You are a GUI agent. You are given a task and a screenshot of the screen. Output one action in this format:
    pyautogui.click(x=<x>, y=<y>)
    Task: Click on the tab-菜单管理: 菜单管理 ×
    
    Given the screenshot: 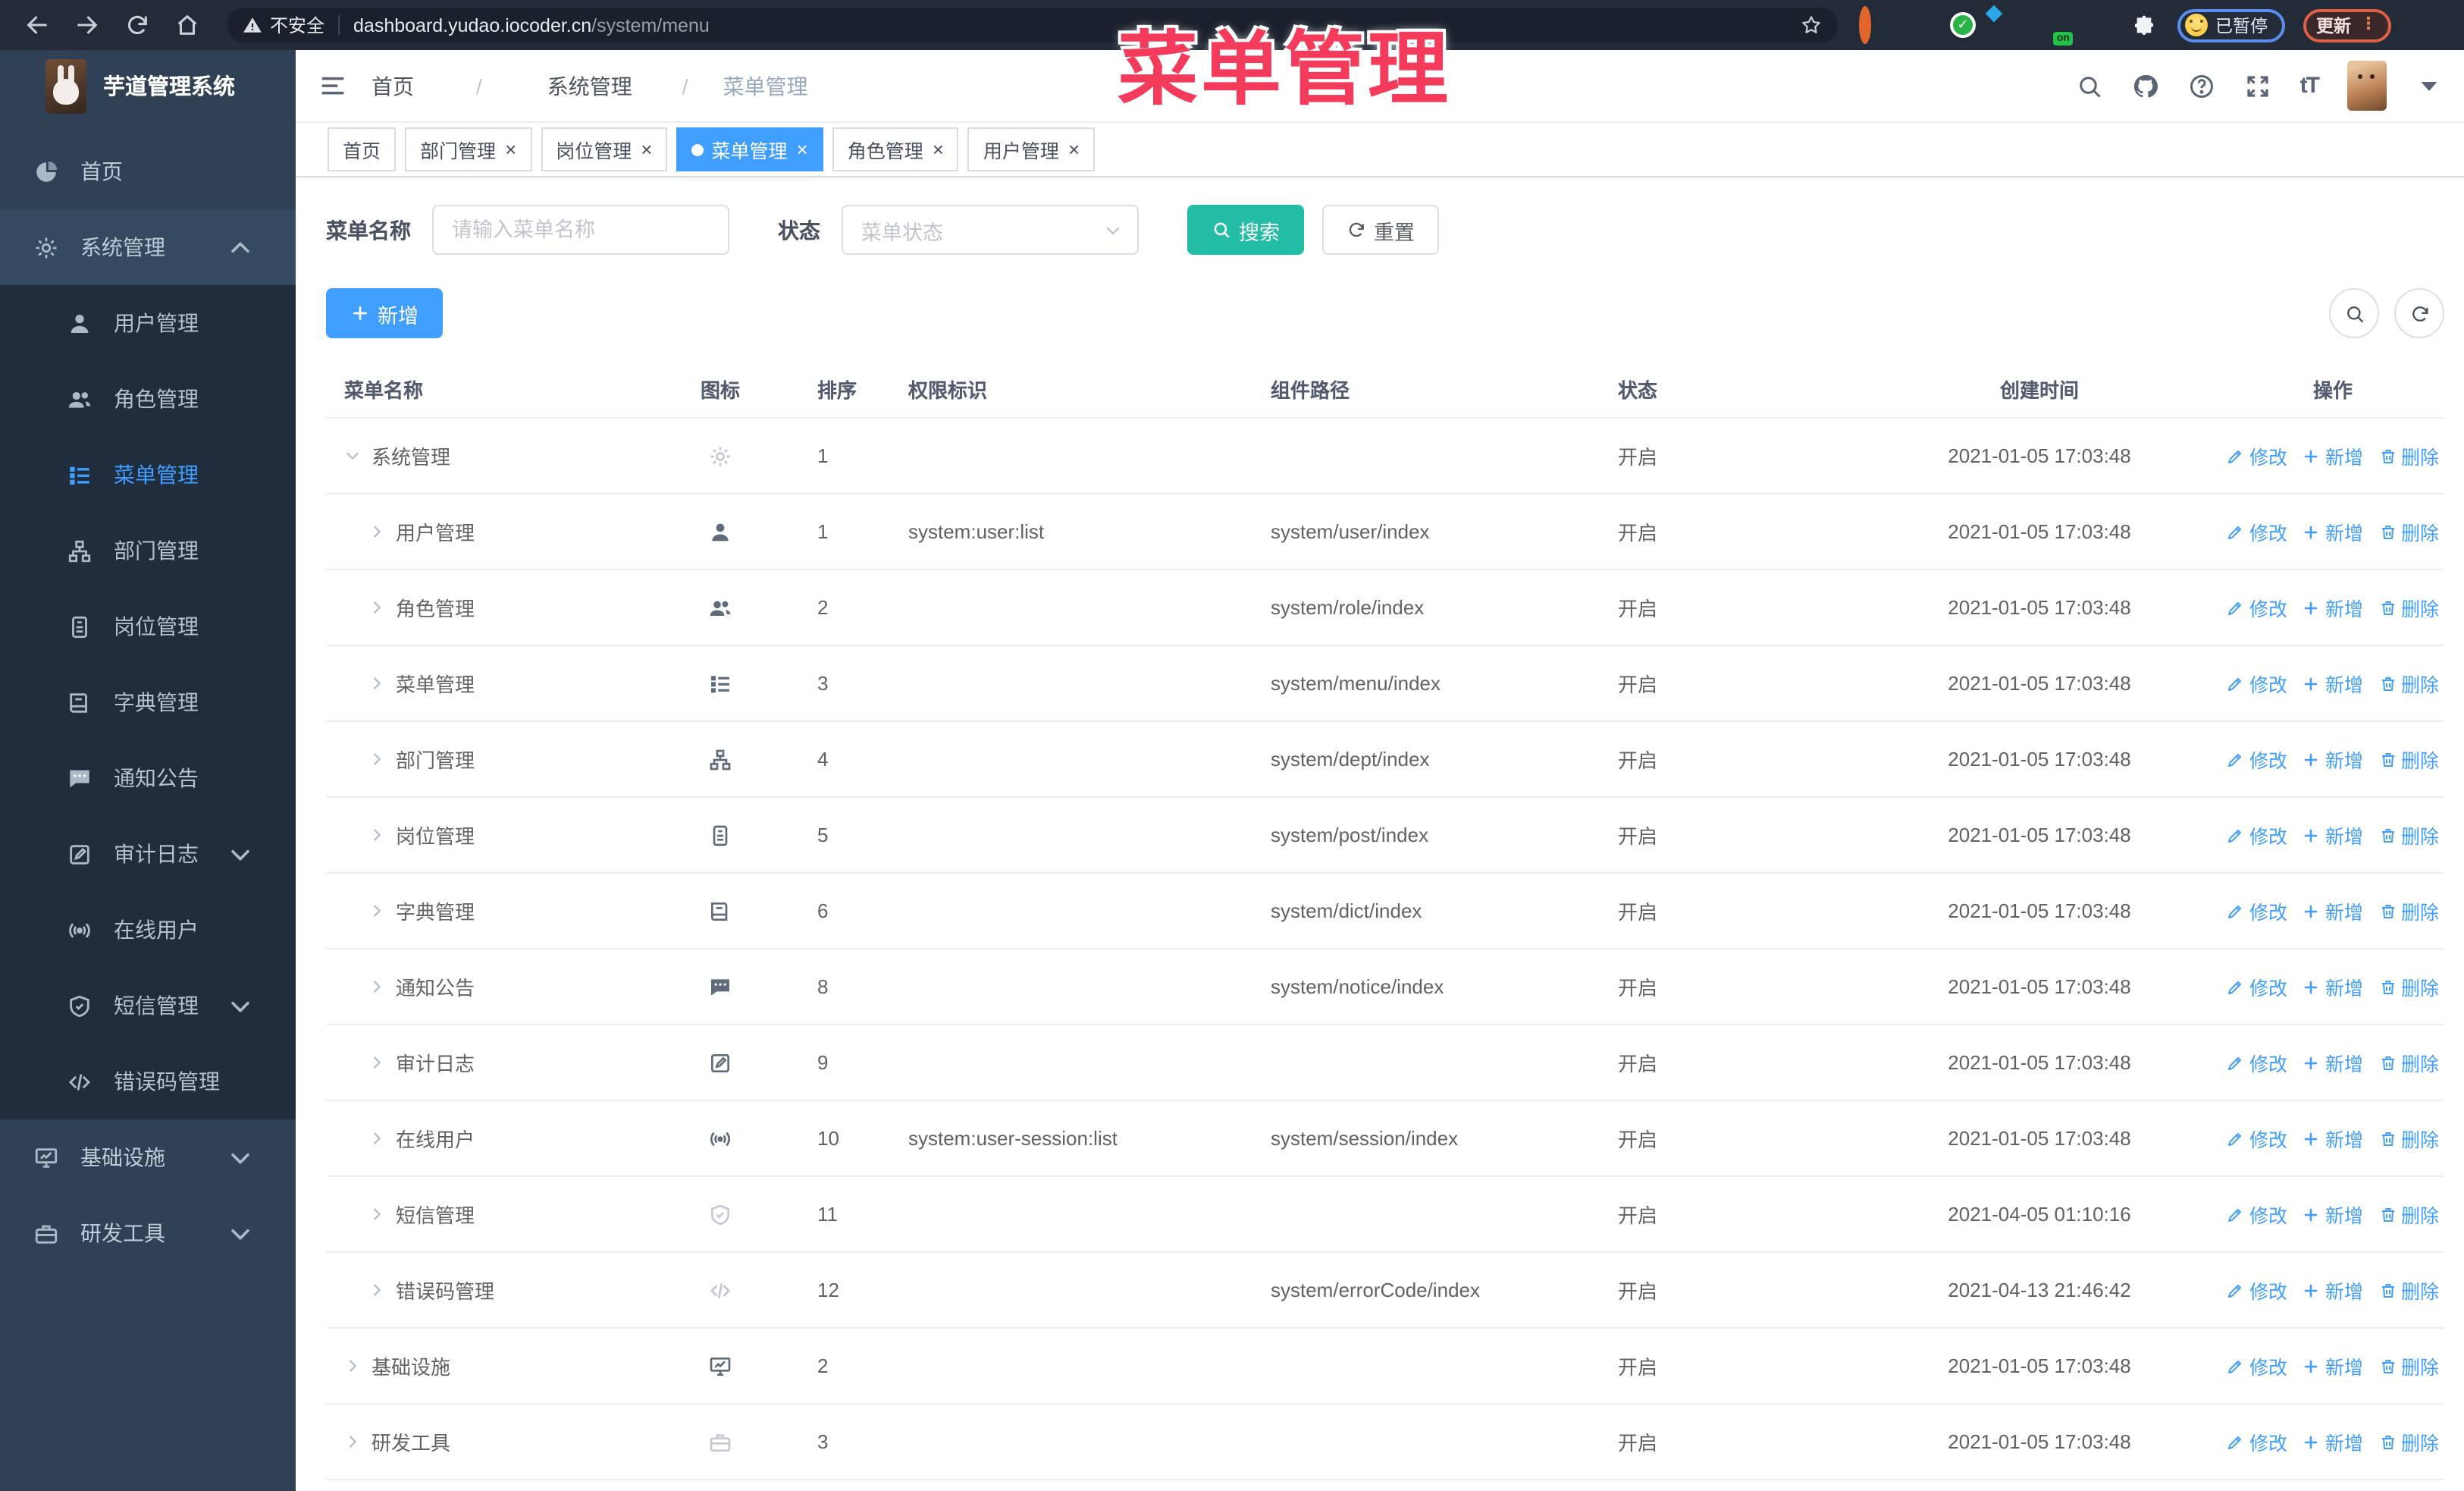 What is the action you would take?
    pyautogui.click(x=750, y=149)
    